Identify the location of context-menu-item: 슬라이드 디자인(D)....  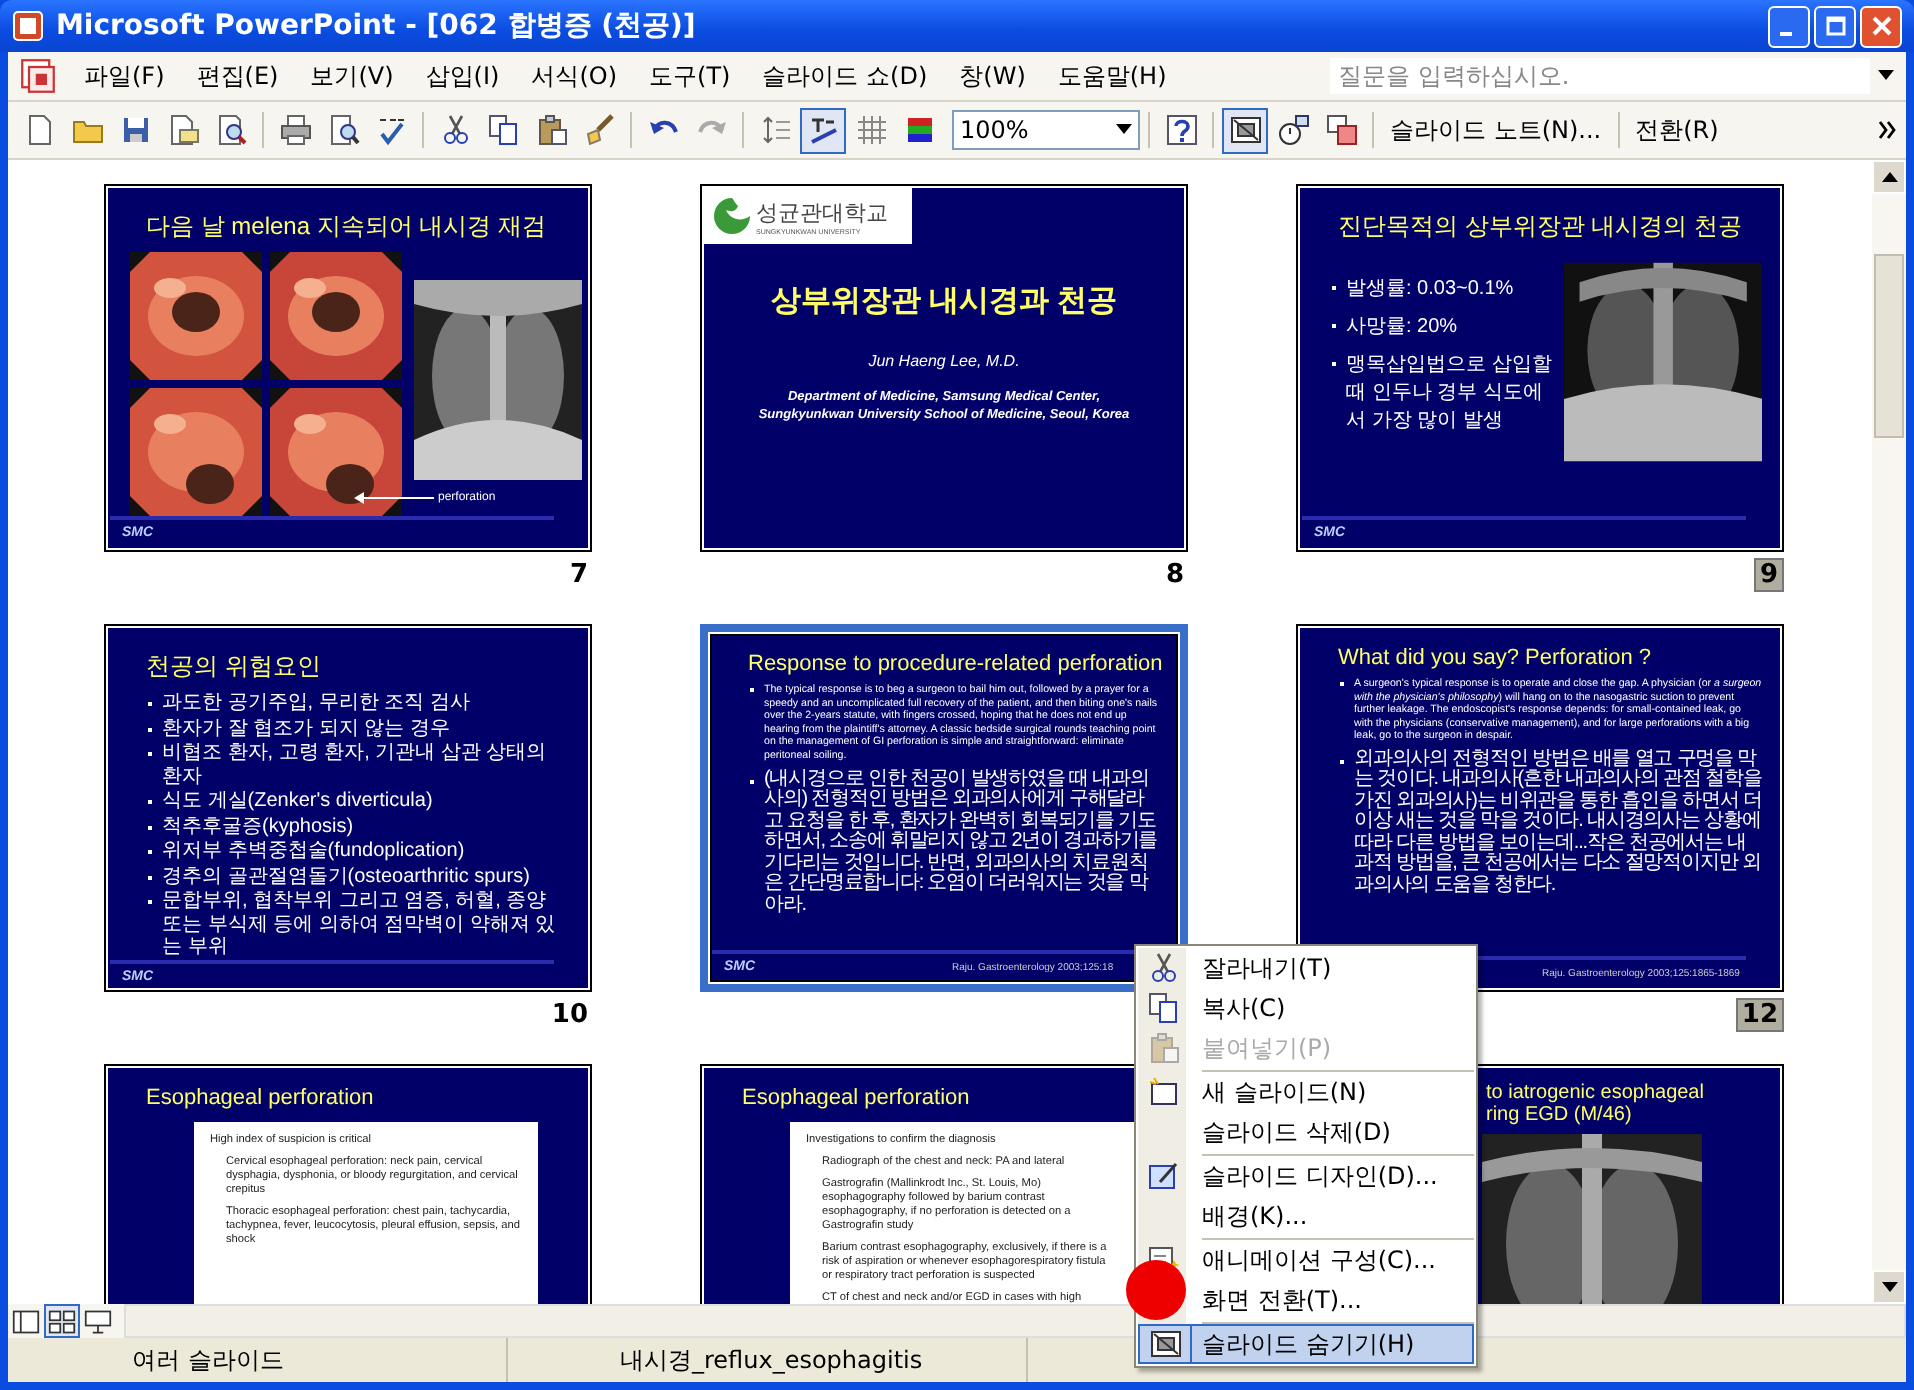
(1332, 1176).